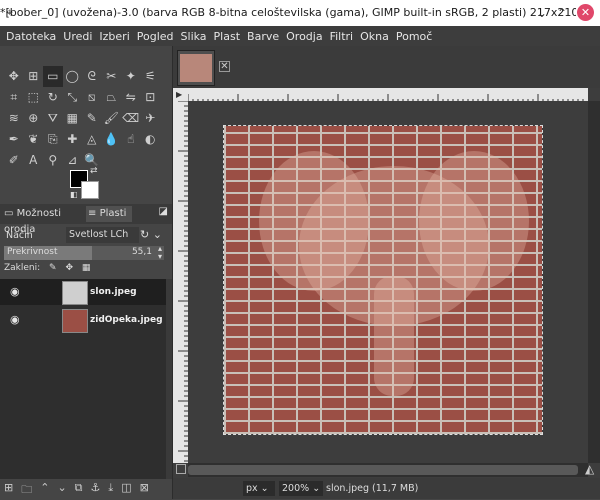  What do you see at coordinates (131, 139) in the screenshot?
I see `smudge-icon: ☝` at bounding box center [131, 139].